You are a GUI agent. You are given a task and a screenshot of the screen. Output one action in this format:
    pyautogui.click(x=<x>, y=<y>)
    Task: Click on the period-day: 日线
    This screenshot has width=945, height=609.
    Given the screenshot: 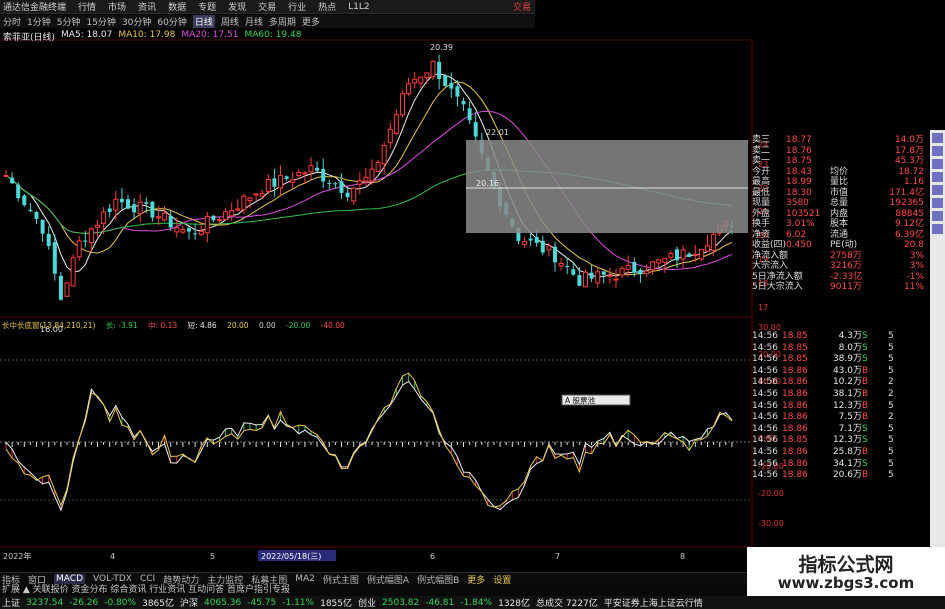 What is the action you would take?
    pyautogui.click(x=203, y=21)
    